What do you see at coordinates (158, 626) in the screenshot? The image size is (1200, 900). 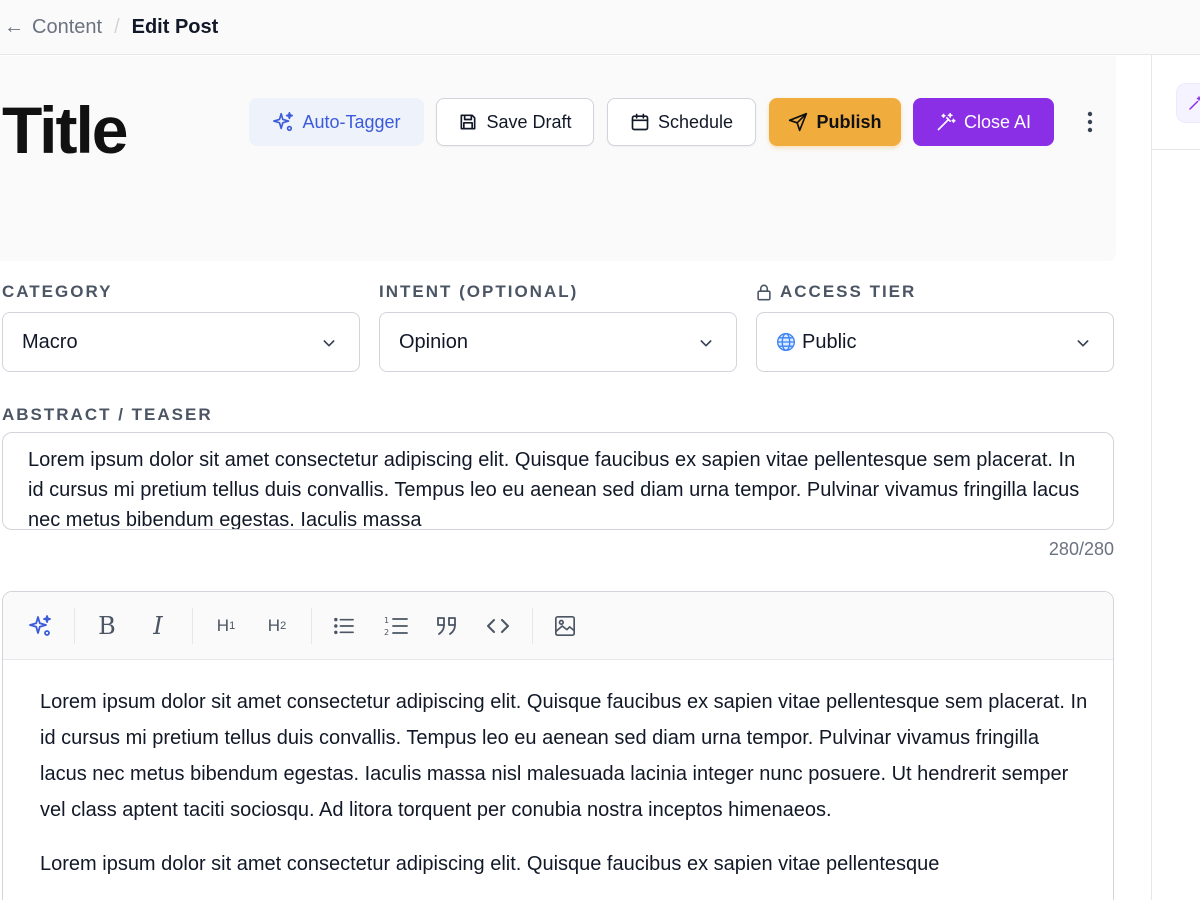 I see `italic-button: I` at bounding box center [158, 626].